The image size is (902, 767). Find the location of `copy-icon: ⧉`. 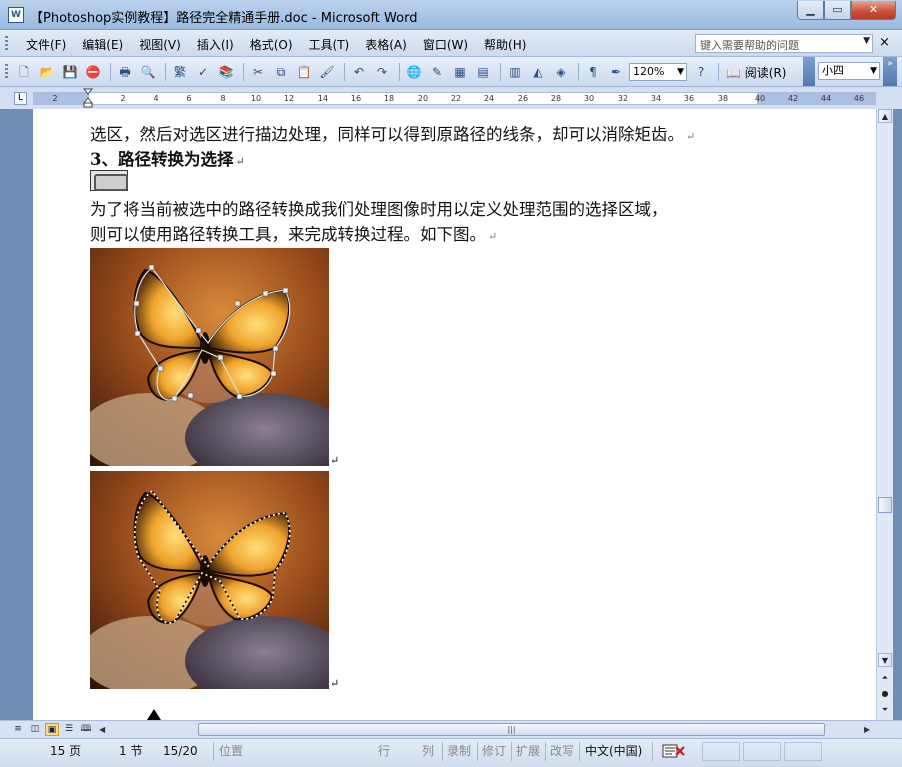

copy-icon: ⧉ is located at coordinates (281, 72).